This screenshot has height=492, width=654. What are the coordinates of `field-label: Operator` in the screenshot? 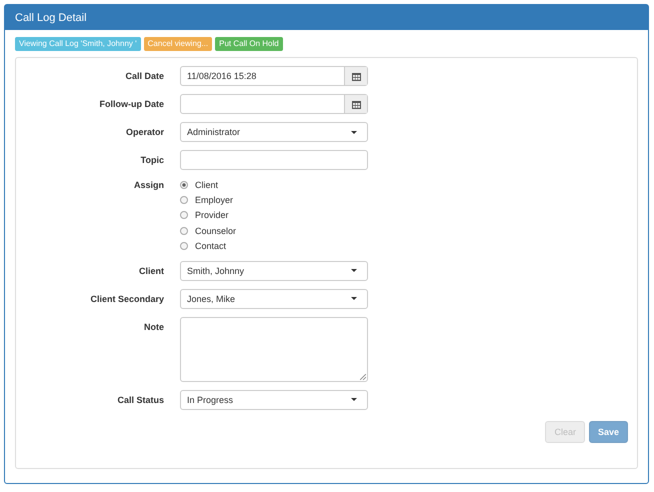 It's located at (144, 132).